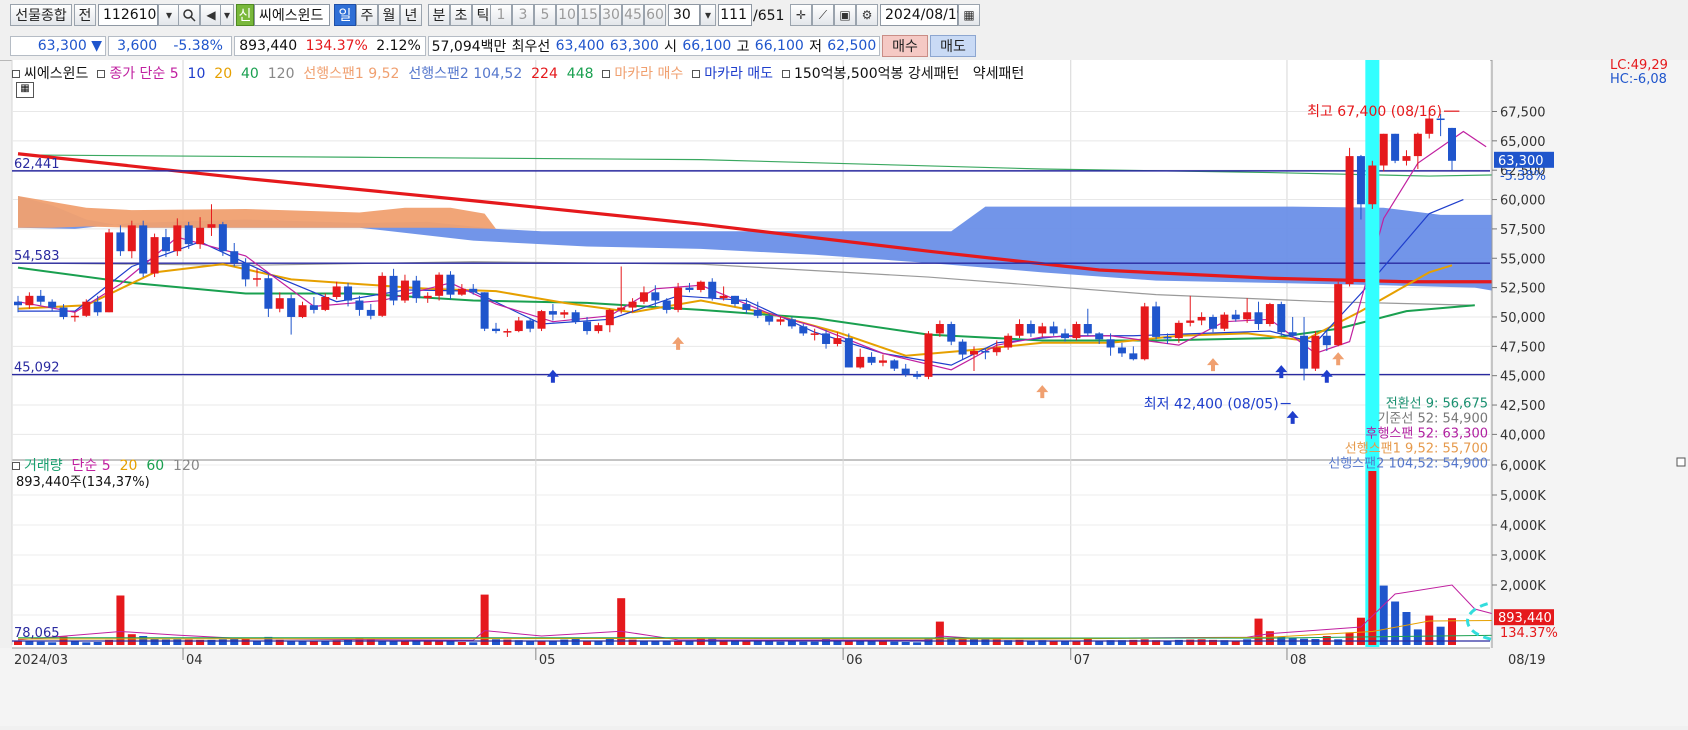  What do you see at coordinates (969, 15) in the screenshot?
I see `calendar-icon: ▦` at bounding box center [969, 15].